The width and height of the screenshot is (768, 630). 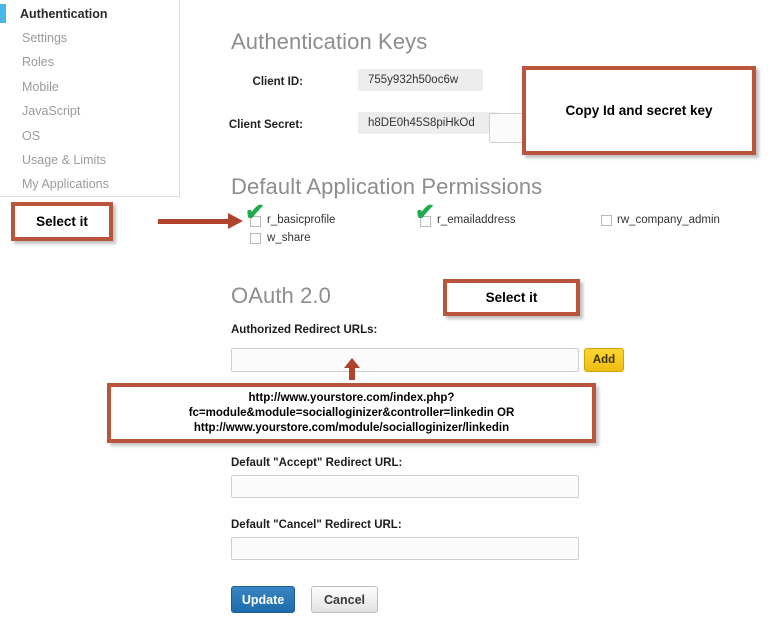 I want to click on default-cancel-redirect-label: Default "Cancel" Redirect URL:, so click(x=316, y=525).